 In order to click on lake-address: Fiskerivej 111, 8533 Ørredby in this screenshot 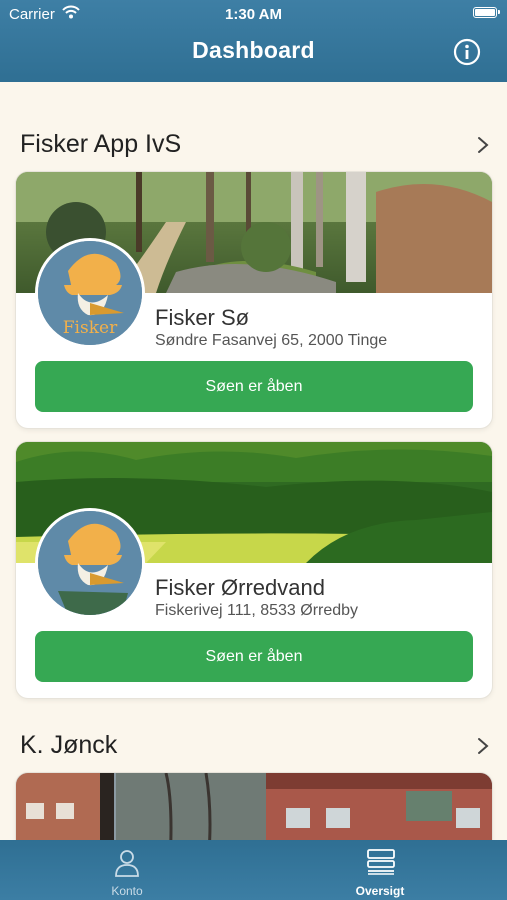, I will do `click(257, 610)`.